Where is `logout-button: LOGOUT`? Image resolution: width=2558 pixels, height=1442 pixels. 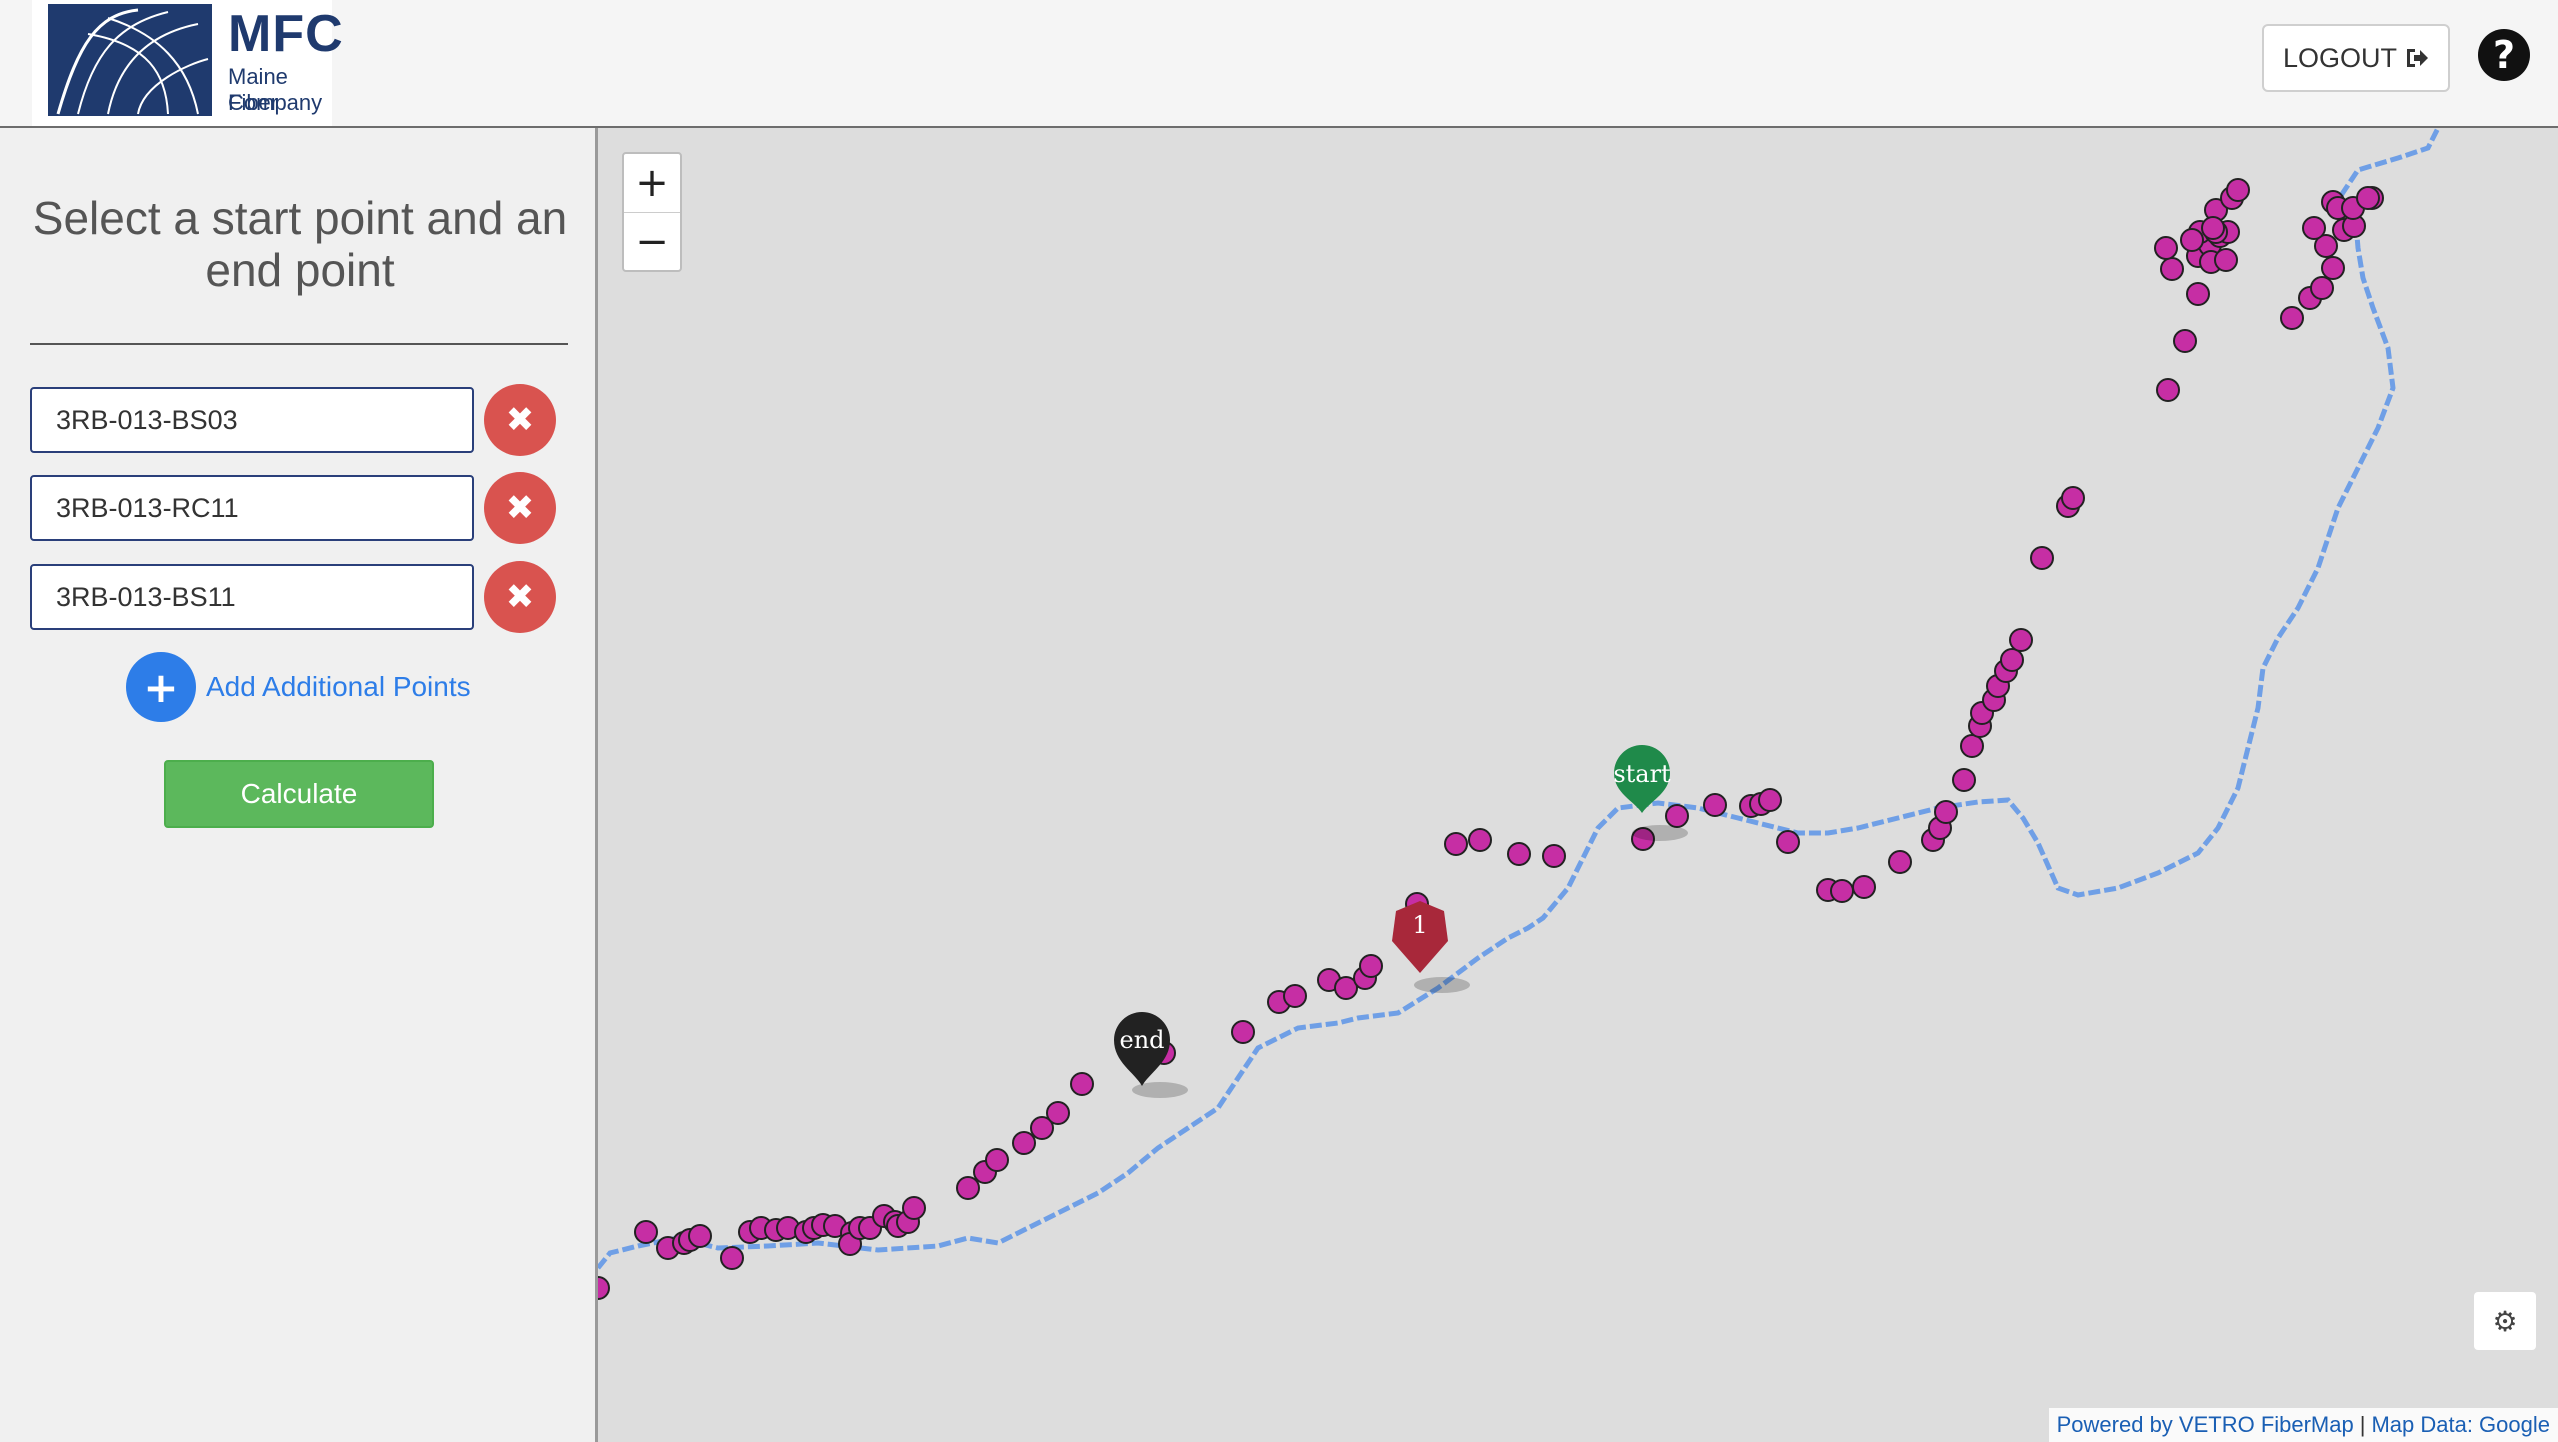
logout-button: LOGOUT is located at coordinates (2356, 58).